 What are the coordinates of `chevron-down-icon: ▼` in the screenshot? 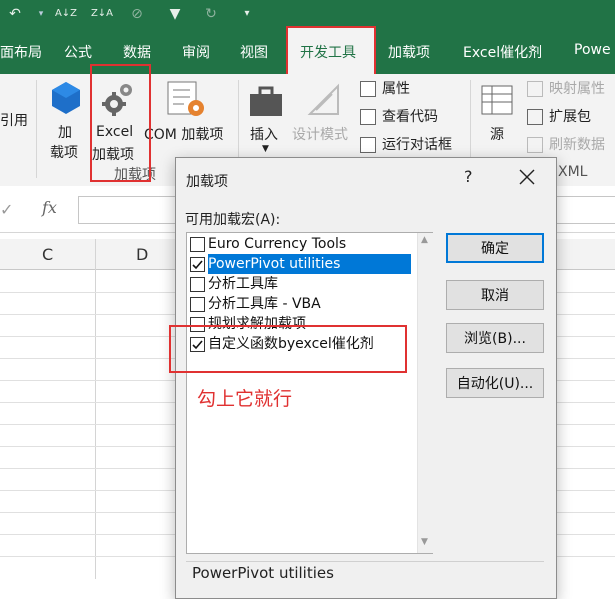 It's located at (265, 149).